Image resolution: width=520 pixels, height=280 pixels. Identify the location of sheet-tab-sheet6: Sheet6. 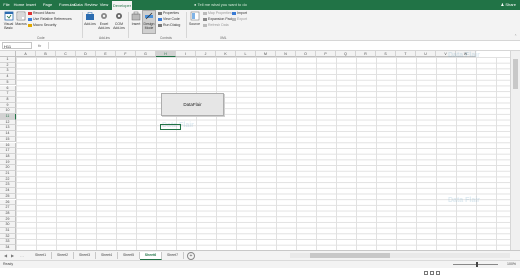
(151, 256).